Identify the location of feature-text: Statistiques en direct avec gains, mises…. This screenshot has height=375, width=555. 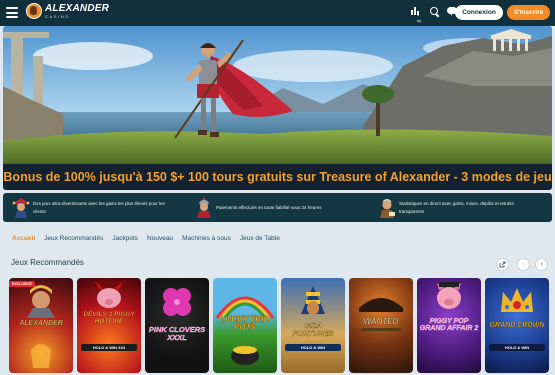
(456, 207).